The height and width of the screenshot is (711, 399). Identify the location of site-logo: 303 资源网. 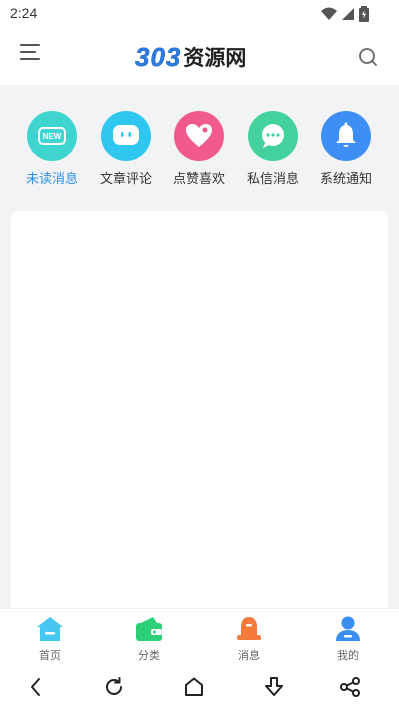
(191, 56).